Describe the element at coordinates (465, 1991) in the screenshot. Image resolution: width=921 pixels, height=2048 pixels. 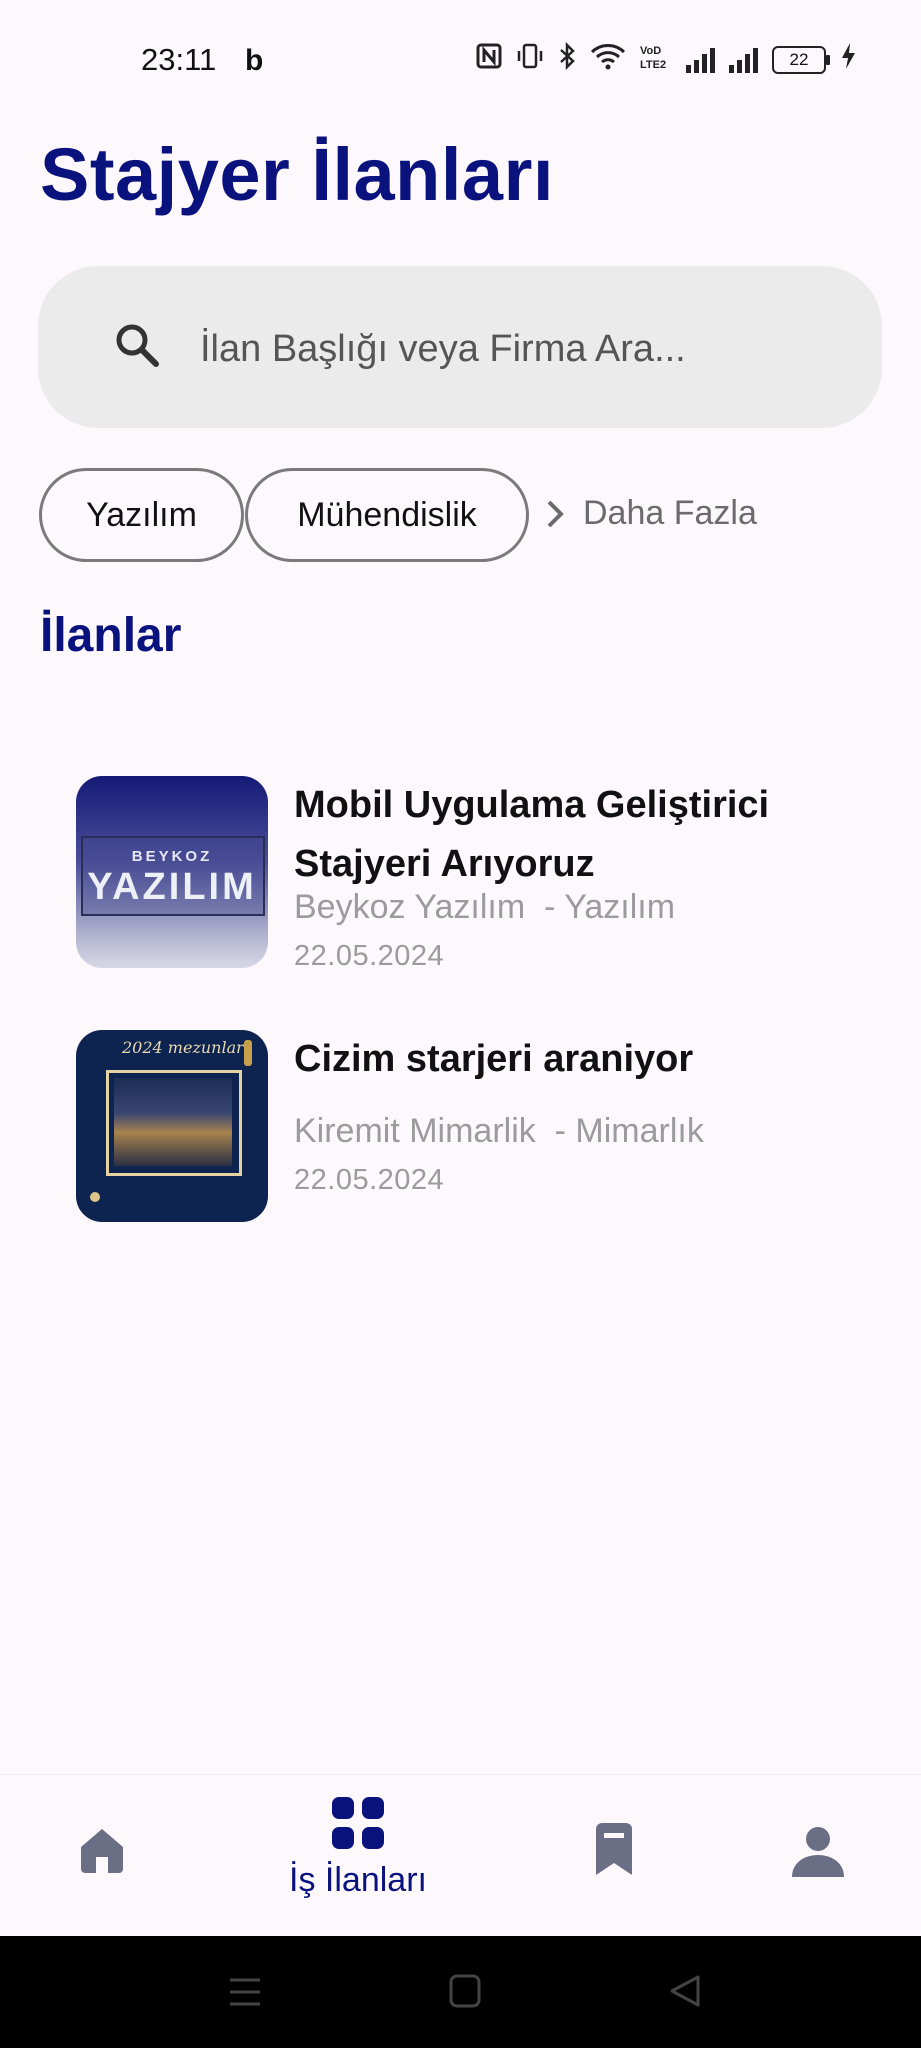
I see `home-button-icon` at that location.